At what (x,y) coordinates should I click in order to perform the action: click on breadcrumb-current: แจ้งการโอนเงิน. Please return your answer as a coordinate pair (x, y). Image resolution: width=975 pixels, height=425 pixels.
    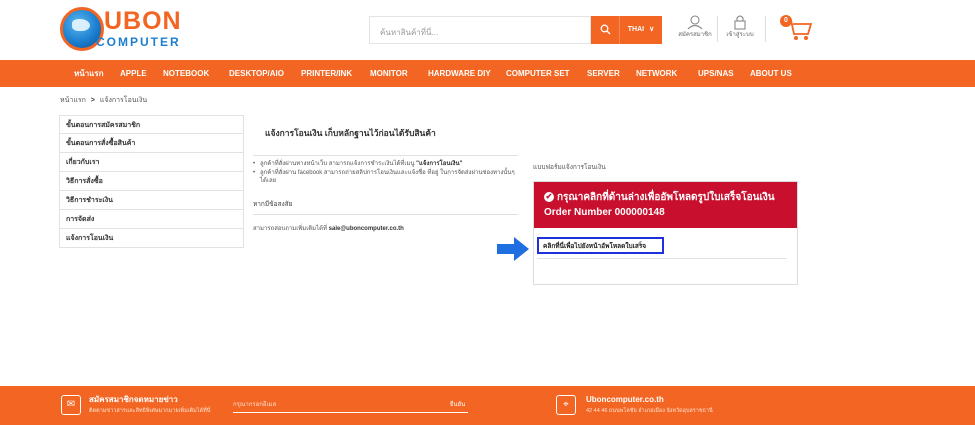
    Looking at the image, I should click on (123, 100).